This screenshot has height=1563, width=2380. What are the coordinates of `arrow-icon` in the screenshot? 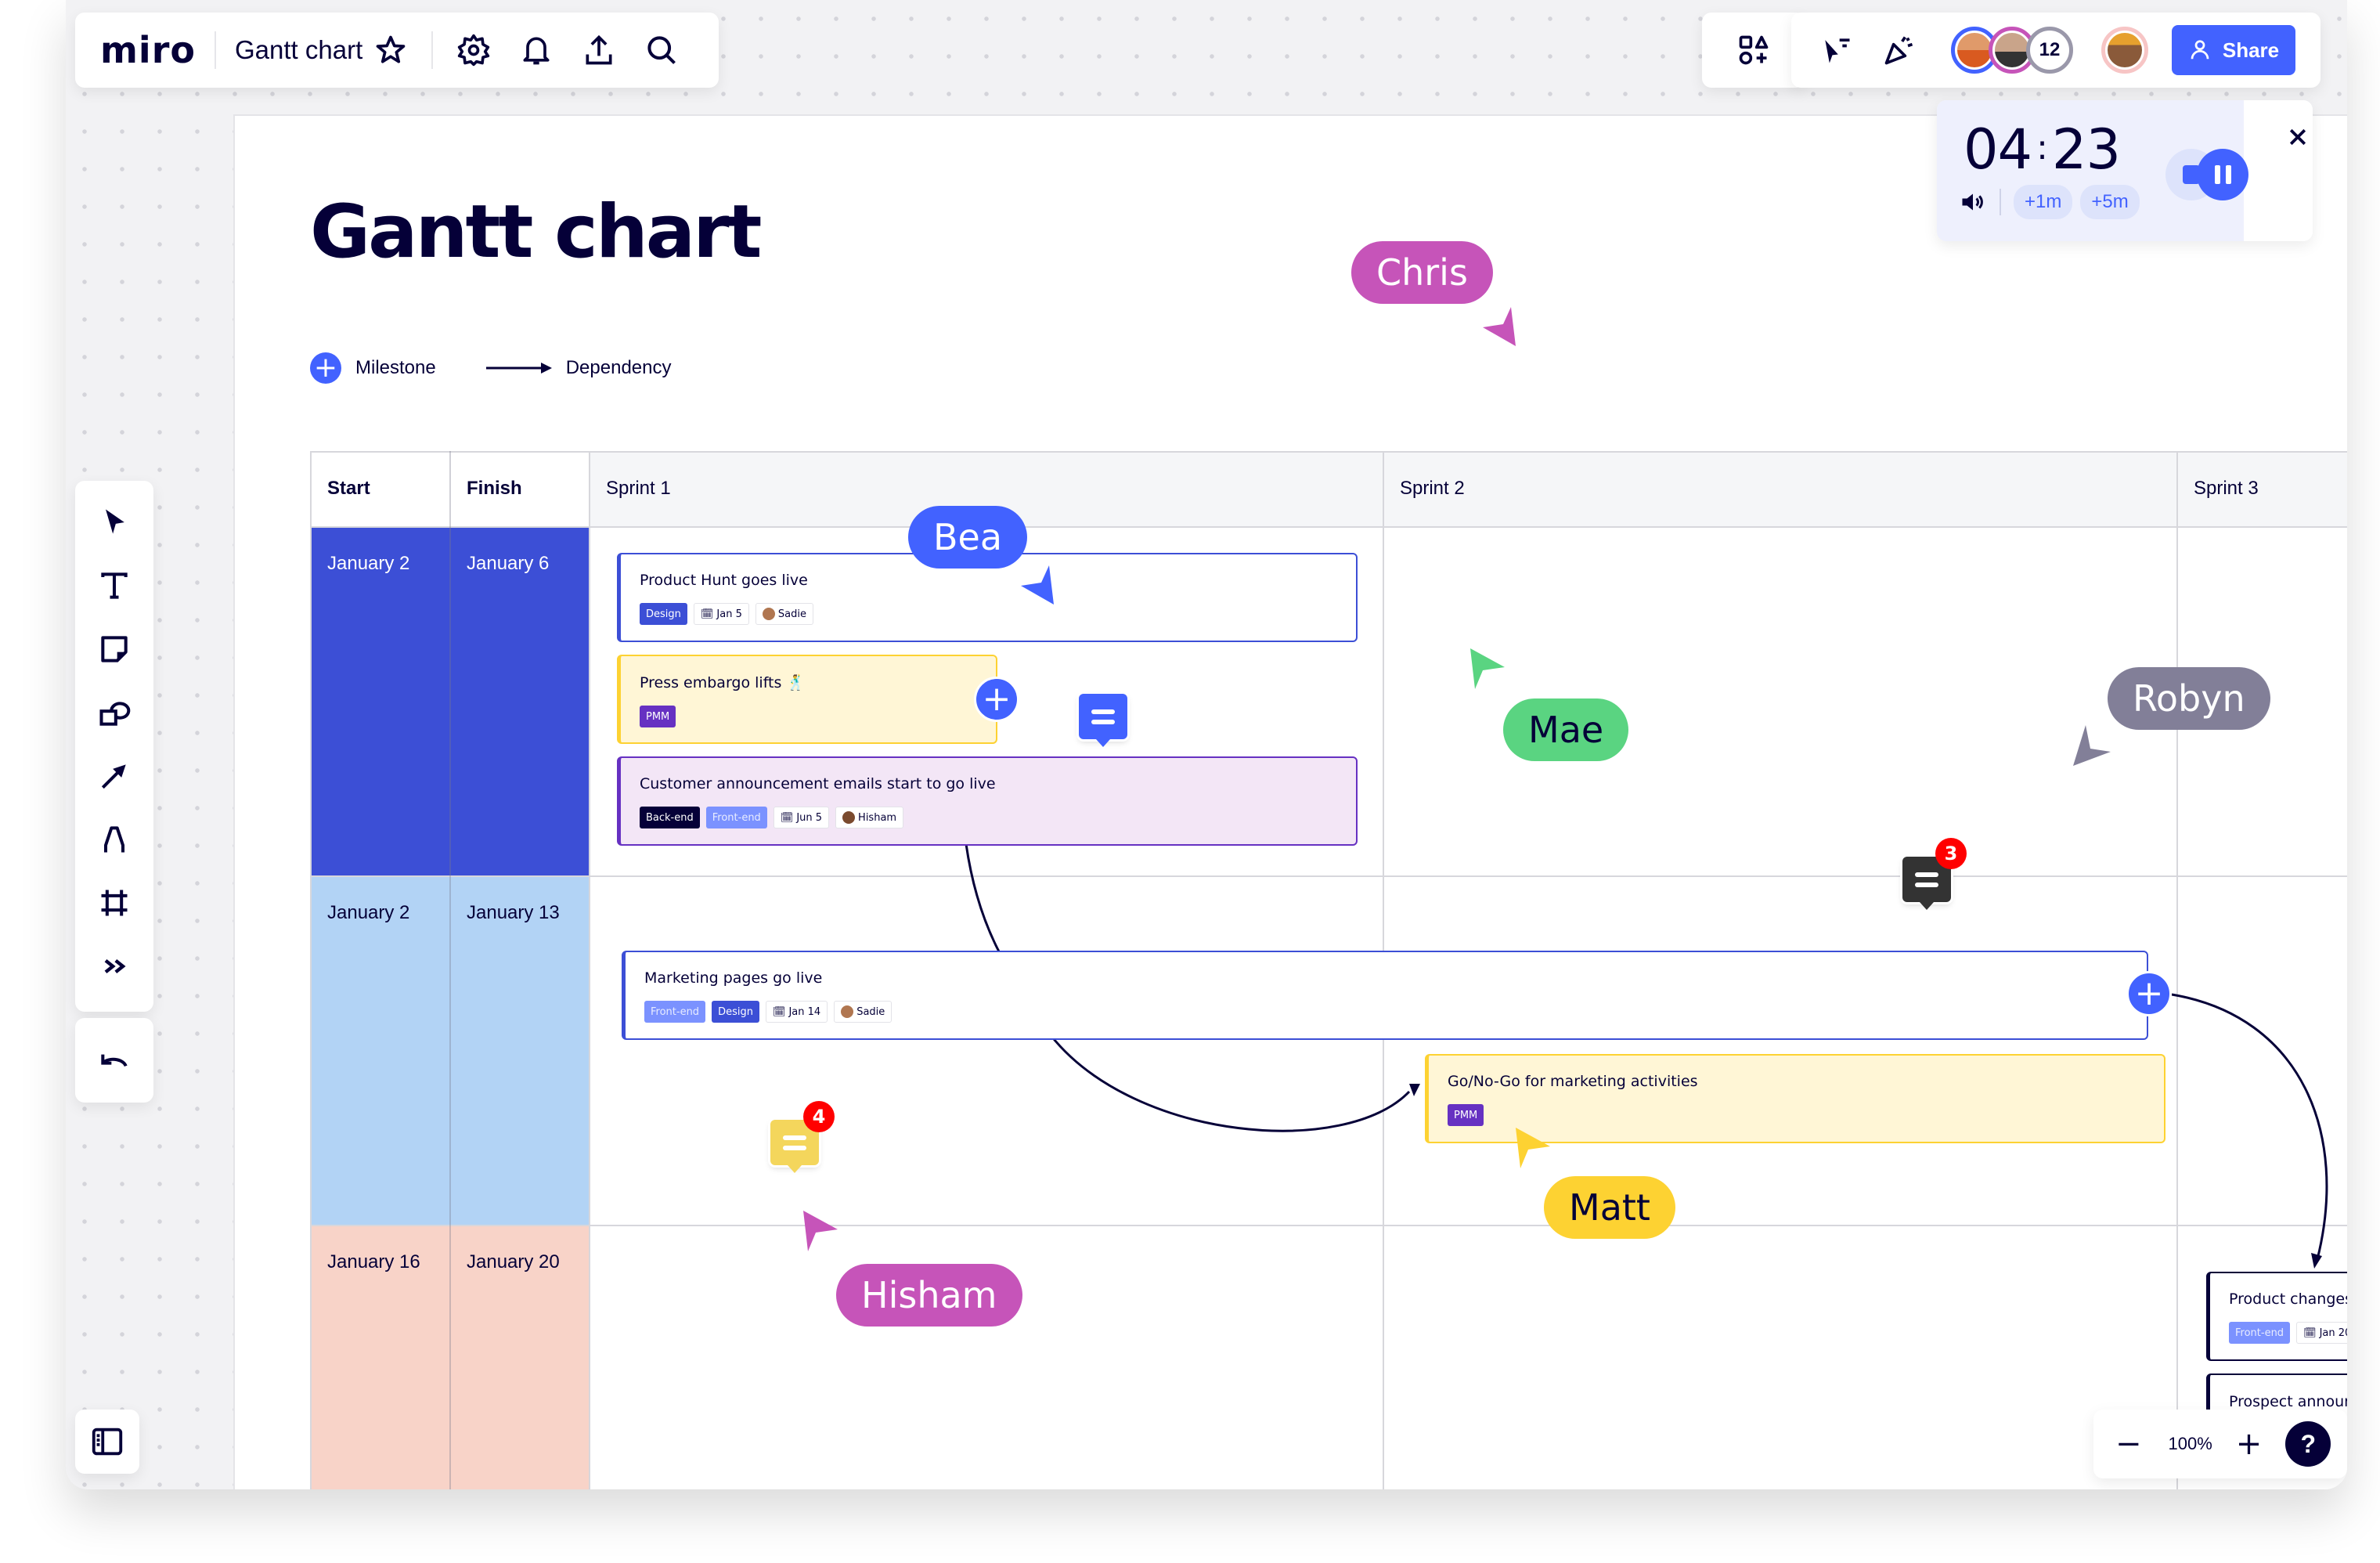 It's located at (113, 776).